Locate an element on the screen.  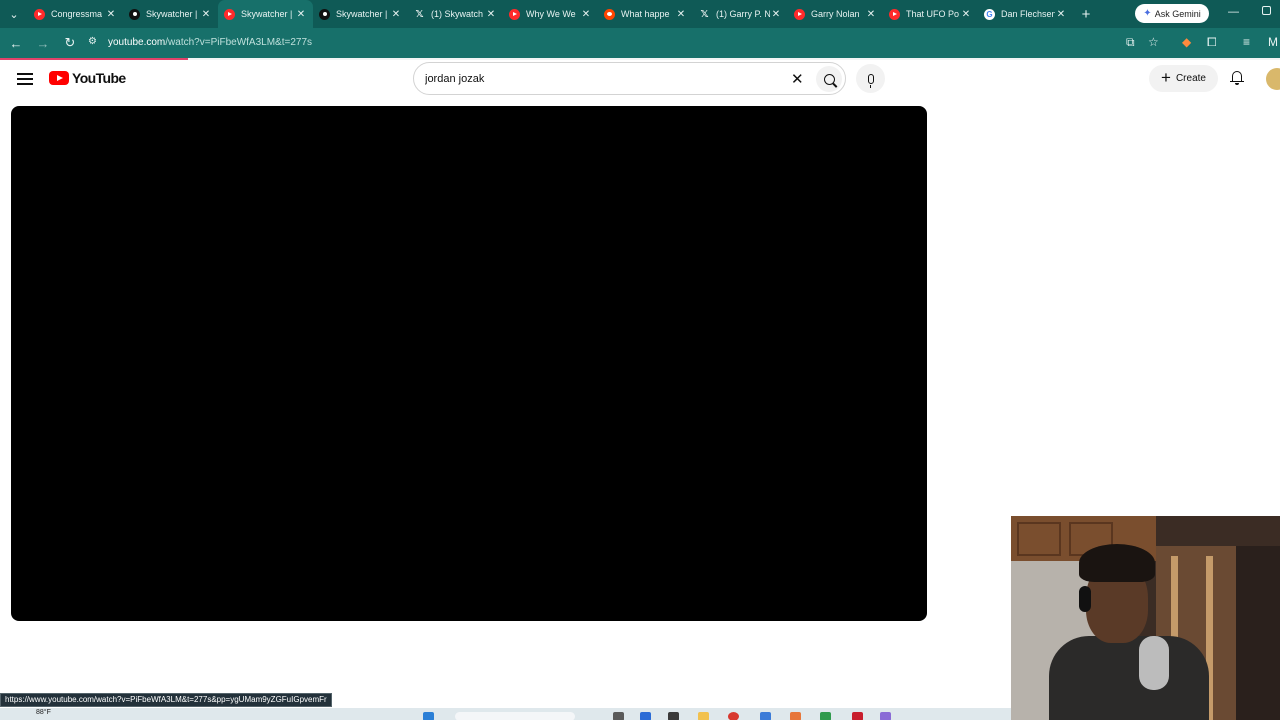
search-button is located at coordinates (829, 79).